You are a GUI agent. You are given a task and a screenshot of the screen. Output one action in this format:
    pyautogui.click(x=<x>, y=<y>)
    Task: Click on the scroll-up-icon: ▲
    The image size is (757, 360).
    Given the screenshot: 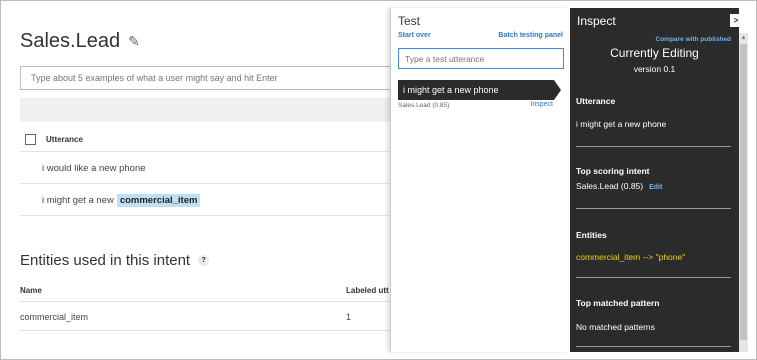 What is the action you would take?
    pyautogui.click(x=743, y=38)
    